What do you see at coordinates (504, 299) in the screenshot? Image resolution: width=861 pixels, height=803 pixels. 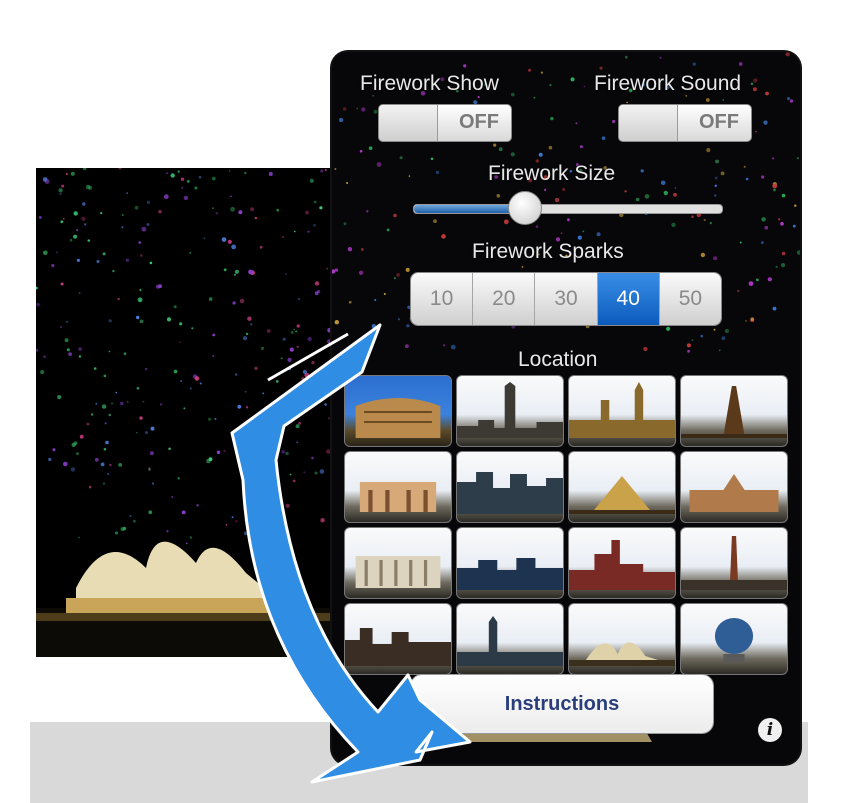 I see `sparks-option-20: 20` at bounding box center [504, 299].